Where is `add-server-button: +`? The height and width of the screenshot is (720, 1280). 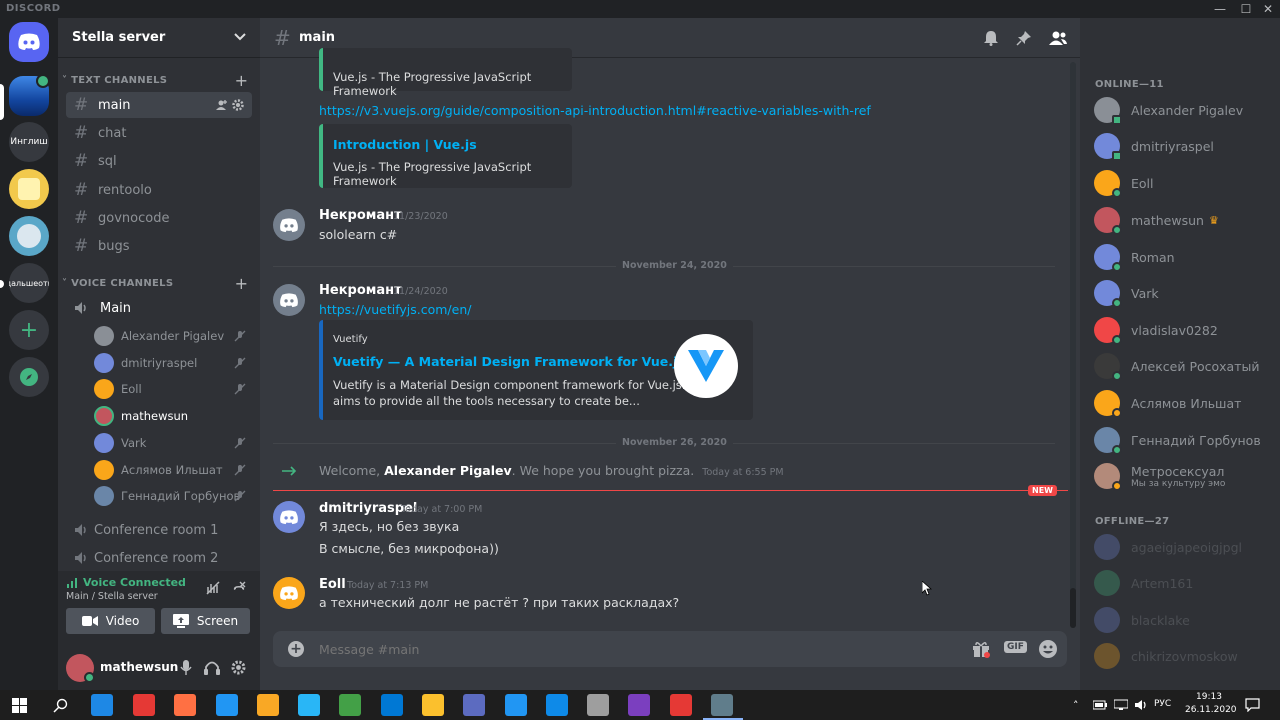
add-server-button: + is located at coordinates (29, 330).